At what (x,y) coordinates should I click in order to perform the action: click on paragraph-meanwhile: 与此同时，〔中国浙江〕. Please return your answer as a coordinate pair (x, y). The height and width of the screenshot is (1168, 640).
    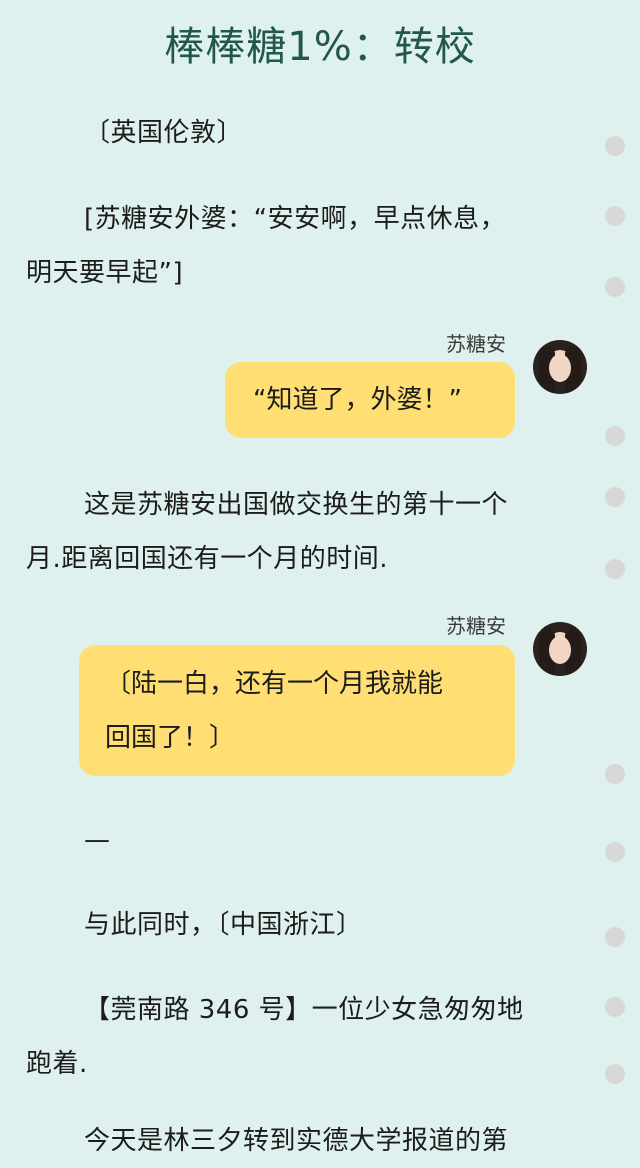
    Looking at the image, I should click on (296, 925).